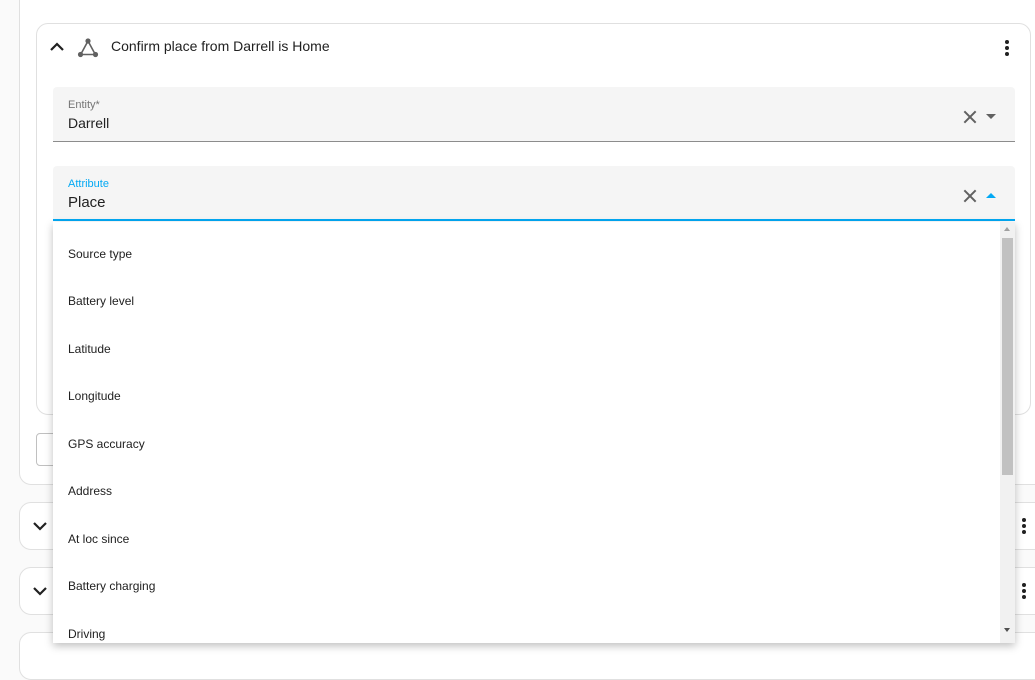  Describe the element at coordinates (100, 254) in the screenshot. I see `list-item: Source type` at that location.